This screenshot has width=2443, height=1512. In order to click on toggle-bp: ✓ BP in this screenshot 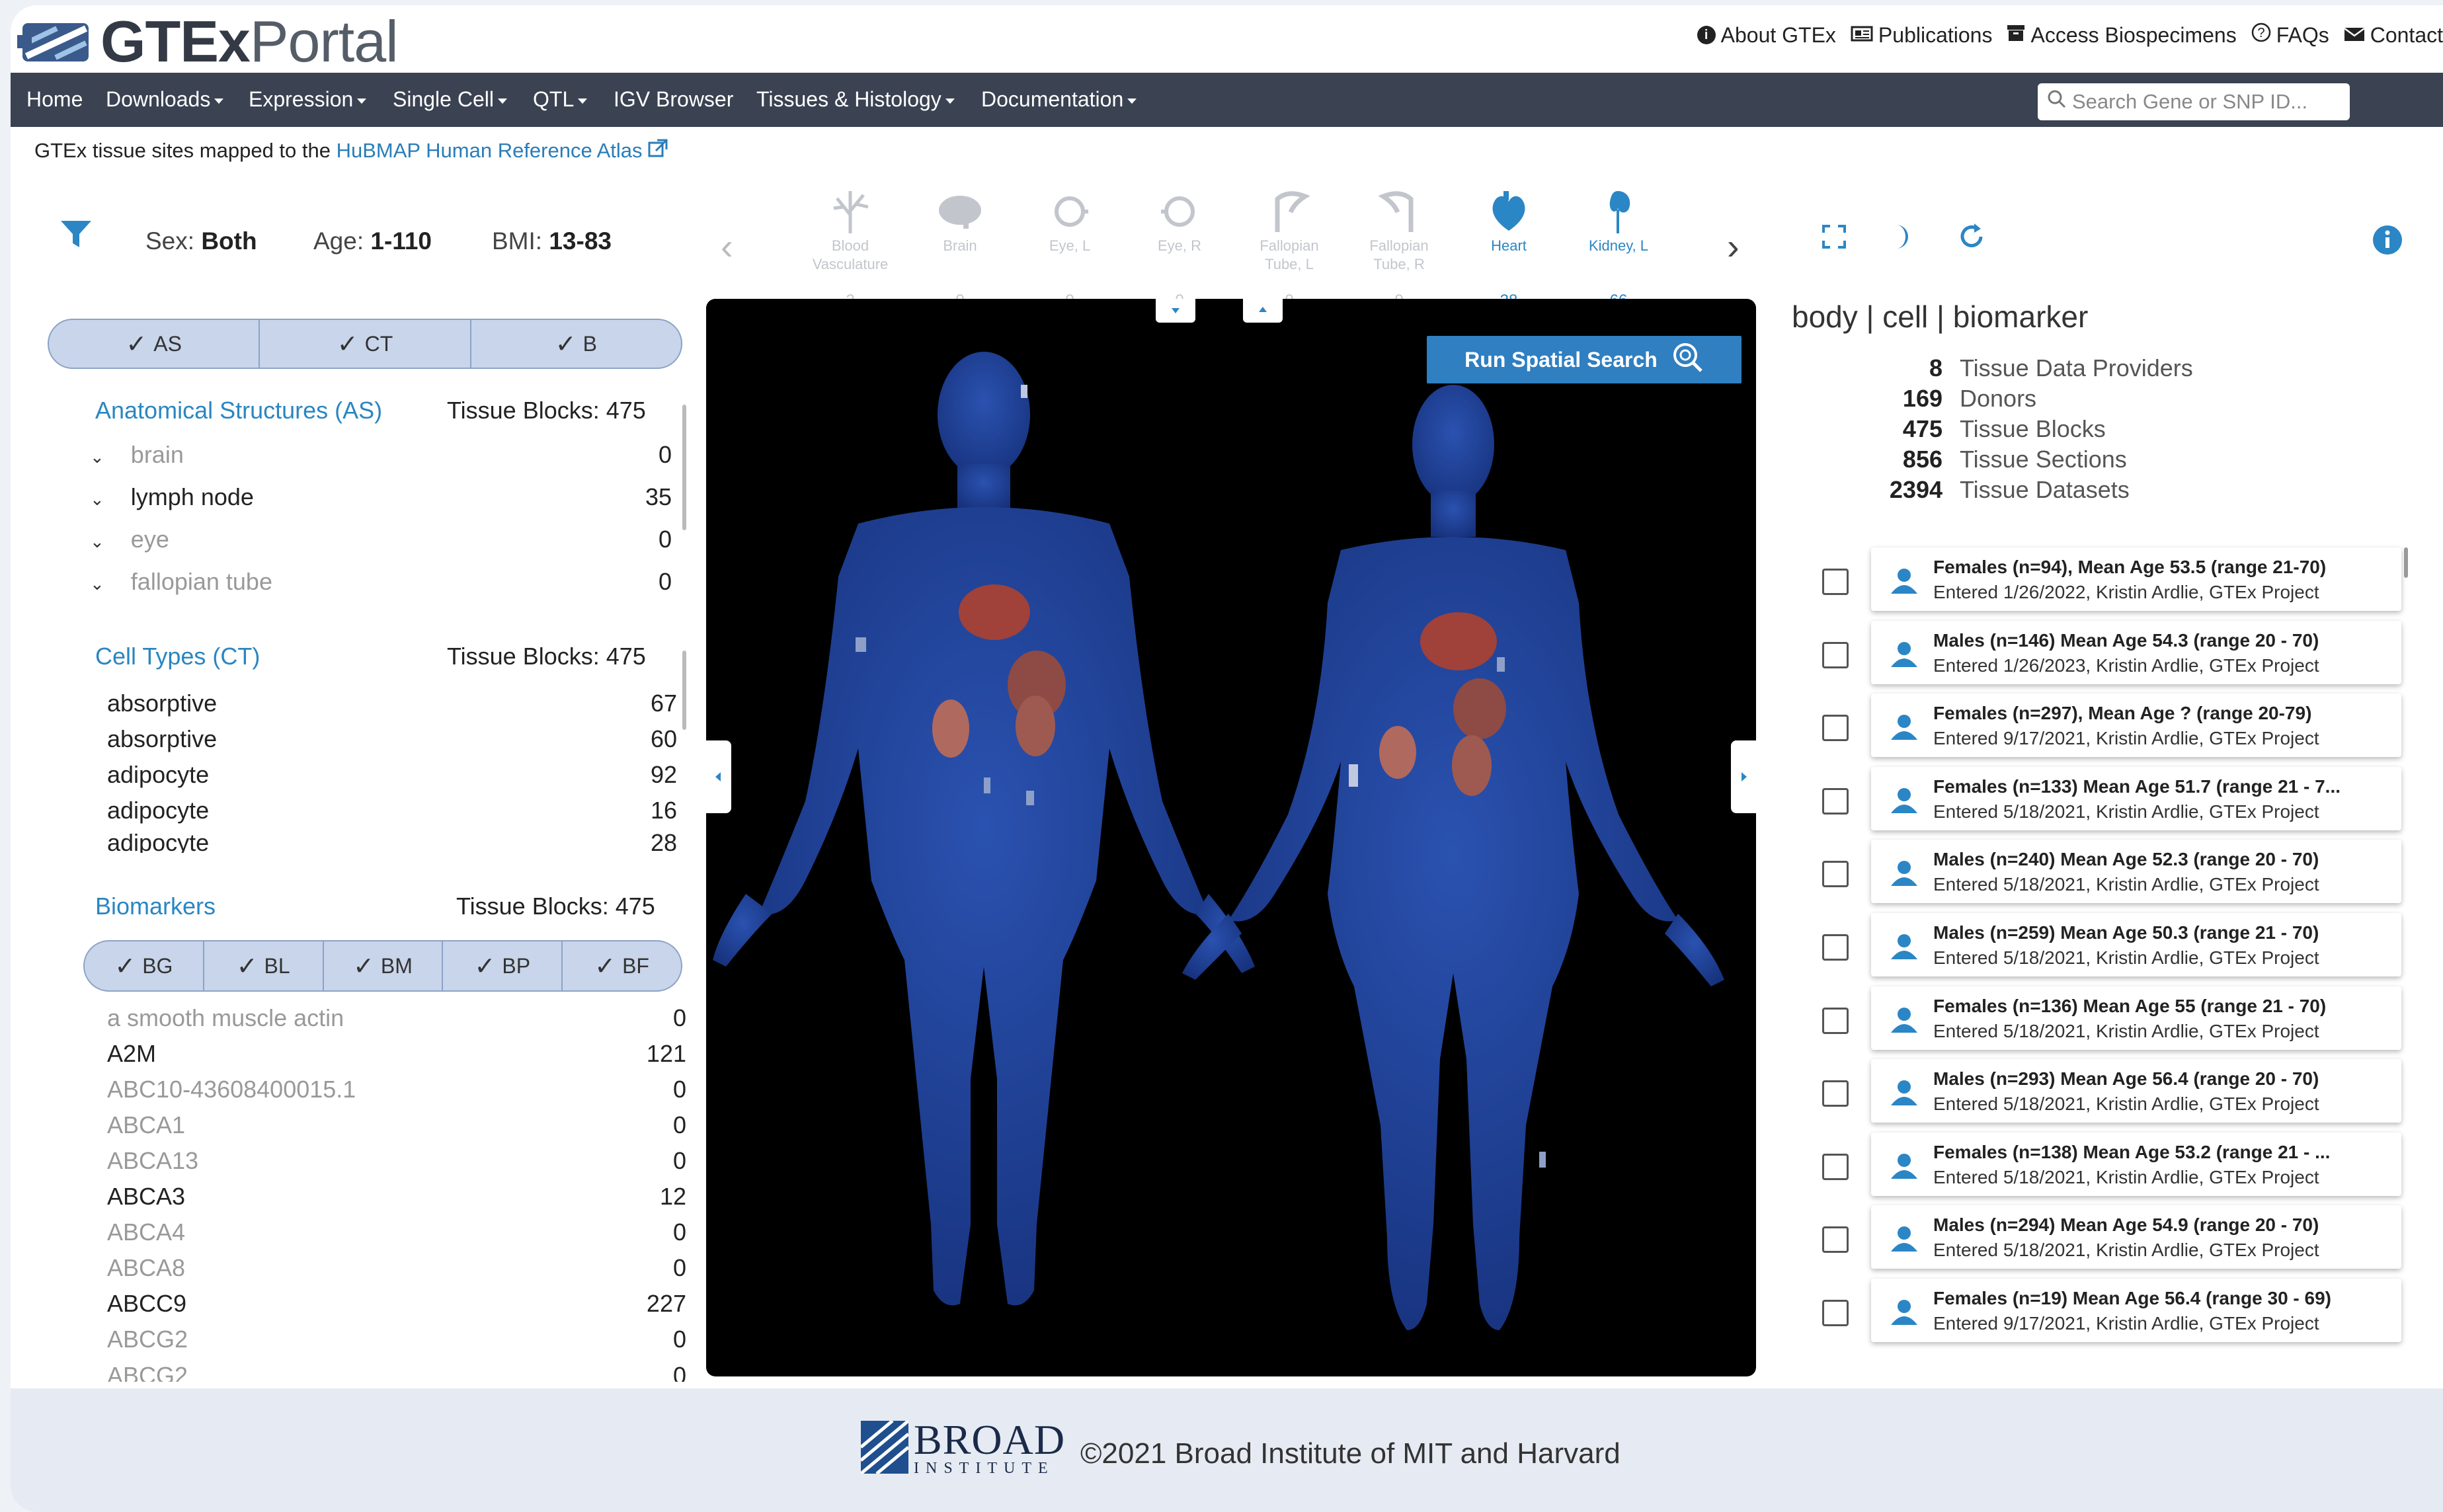, I will do `click(503, 966)`.